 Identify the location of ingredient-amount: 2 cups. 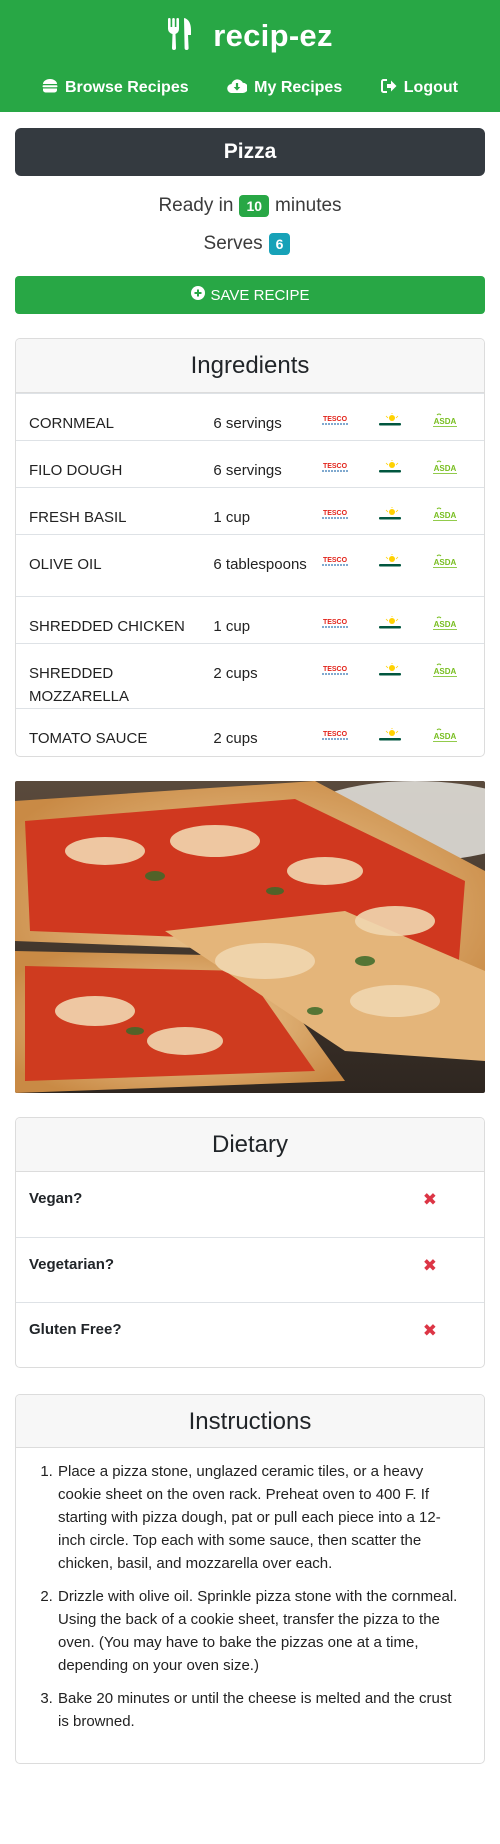
(260, 676).